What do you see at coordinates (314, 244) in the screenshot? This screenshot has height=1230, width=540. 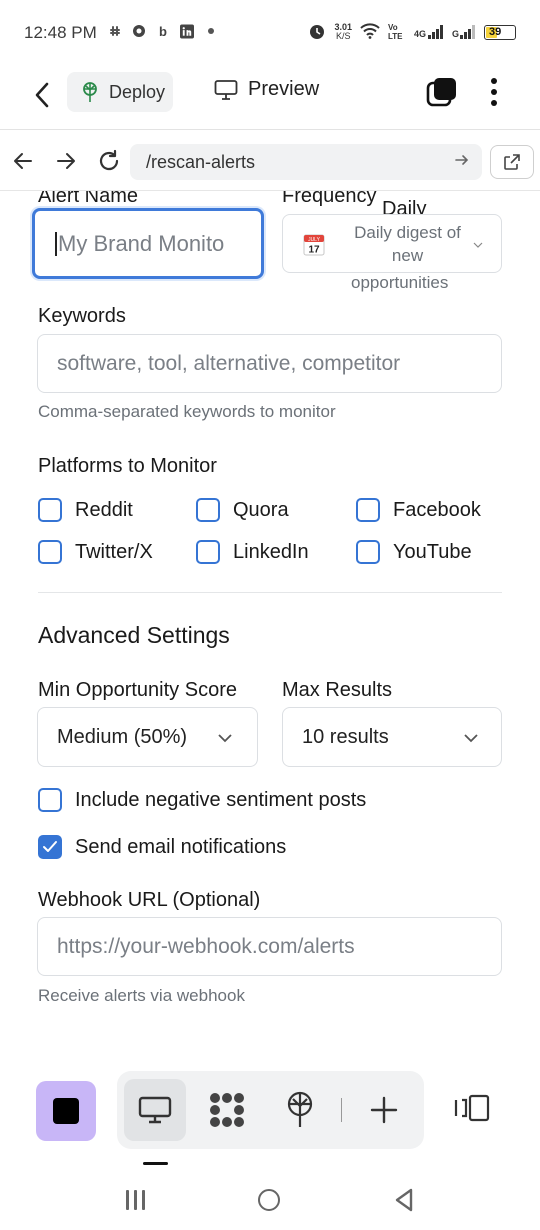 I see `calendar-icon: JULY 17` at bounding box center [314, 244].